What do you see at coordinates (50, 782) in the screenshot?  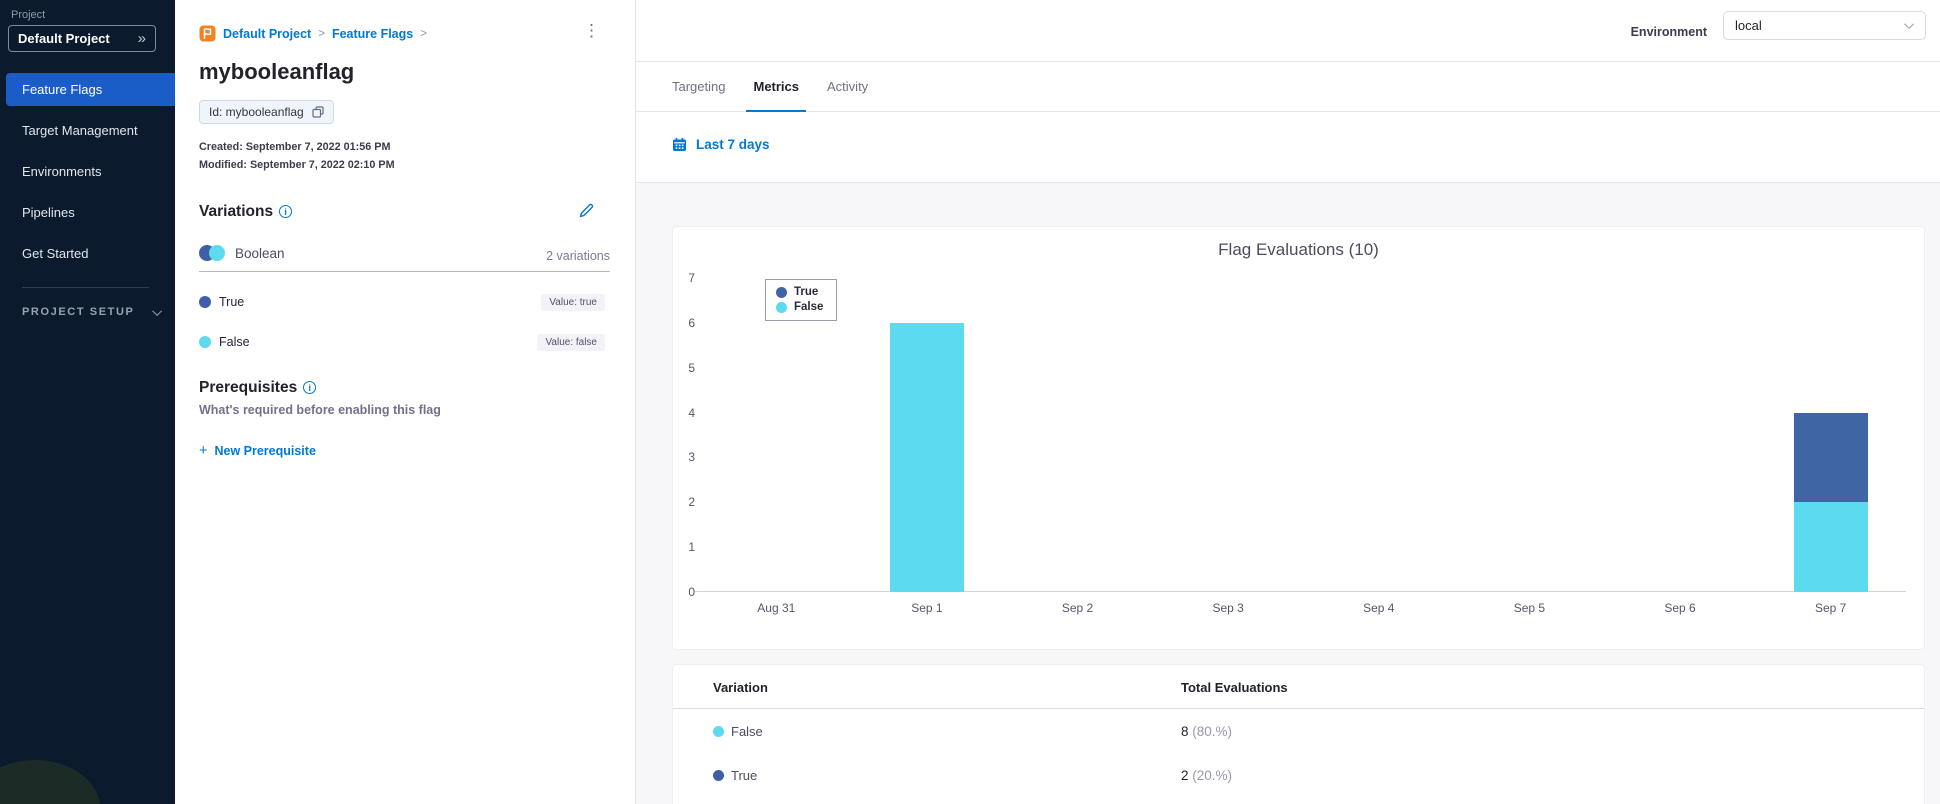 I see `help-widget-blob` at bounding box center [50, 782].